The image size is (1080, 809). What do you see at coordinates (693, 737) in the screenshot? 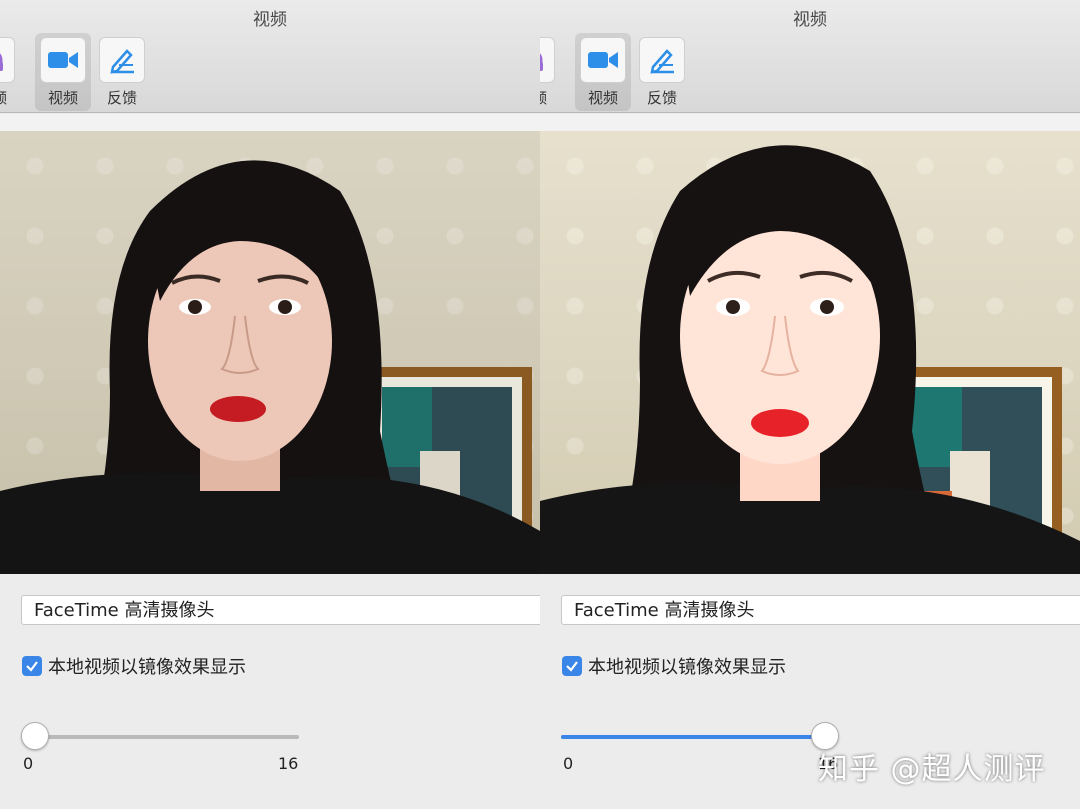
I see `slider-fill` at bounding box center [693, 737].